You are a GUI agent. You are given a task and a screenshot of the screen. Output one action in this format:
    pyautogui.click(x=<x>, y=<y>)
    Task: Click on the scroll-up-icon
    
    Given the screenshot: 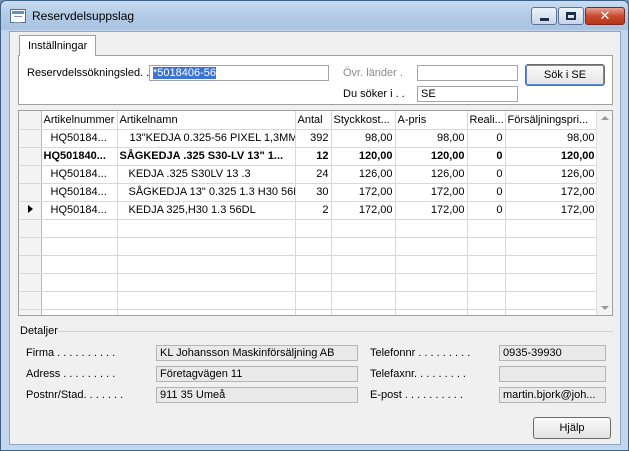 What is the action you would take?
    pyautogui.click(x=605, y=118)
    